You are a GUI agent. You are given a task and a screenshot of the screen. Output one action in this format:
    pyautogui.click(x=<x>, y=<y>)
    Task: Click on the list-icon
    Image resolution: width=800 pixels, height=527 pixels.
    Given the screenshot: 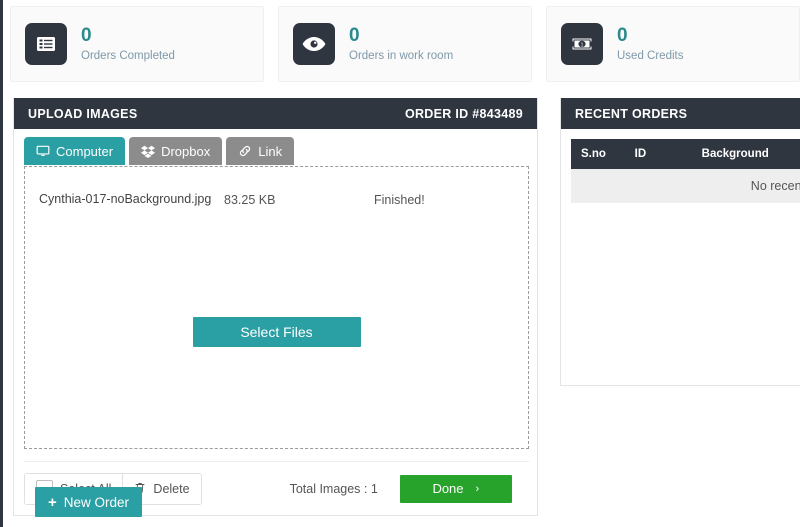 What is the action you would take?
    pyautogui.click(x=46, y=44)
    